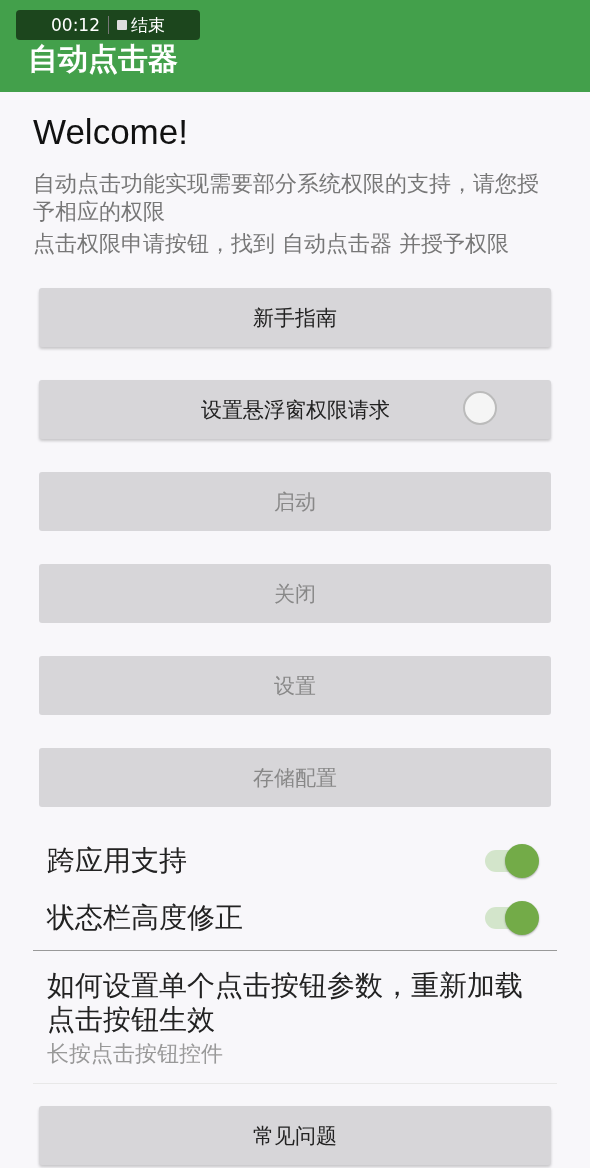  Describe the element at coordinates (122, 25) in the screenshot. I see `stop-icon` at that location.